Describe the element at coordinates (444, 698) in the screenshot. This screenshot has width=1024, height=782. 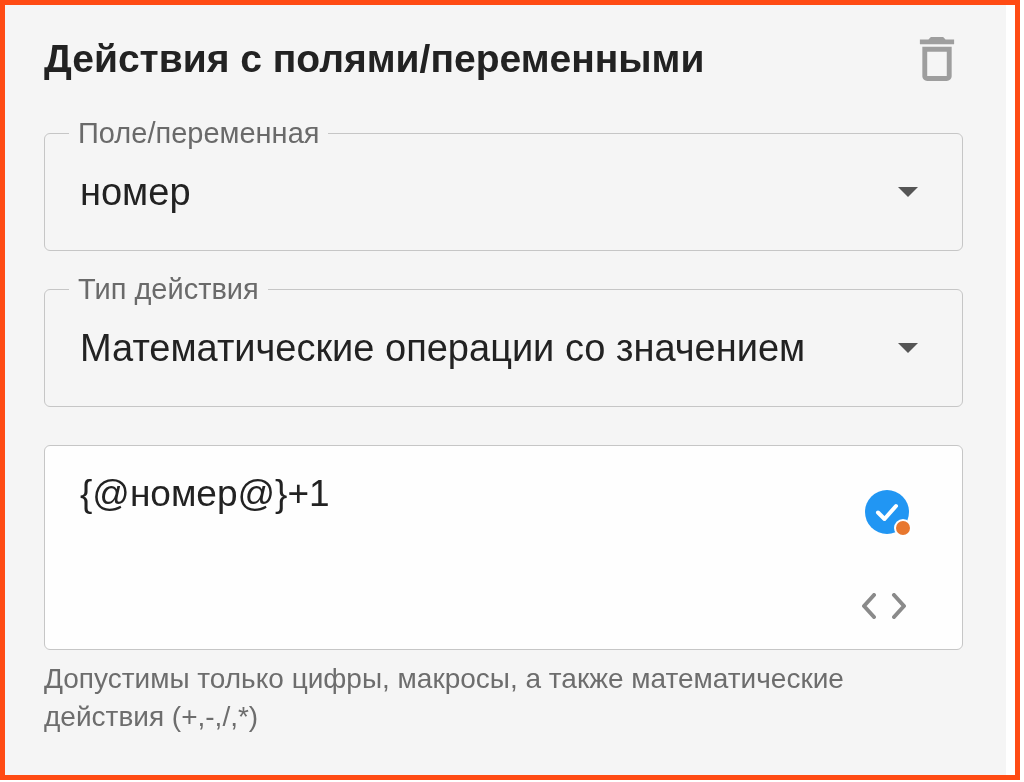
I see `helper-text: Допустимы только цифры, макросы, а также математические действия (+,-,/,*)` at that location.